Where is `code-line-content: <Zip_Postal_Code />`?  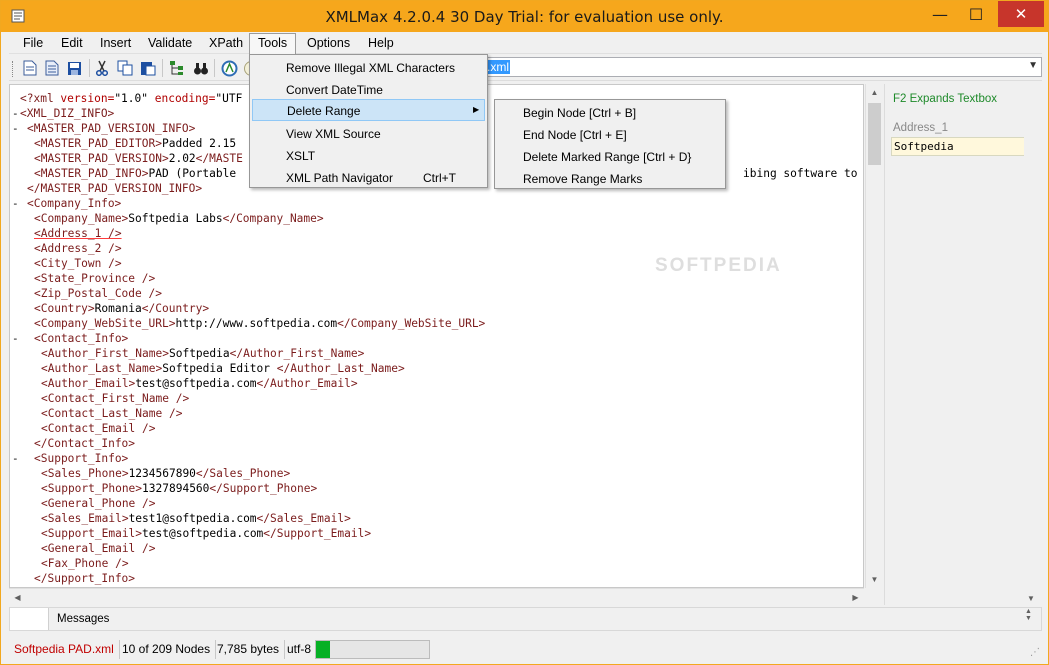 code-line-content: <Zip_Postal_Code /> is located at coordinates (98, 293).